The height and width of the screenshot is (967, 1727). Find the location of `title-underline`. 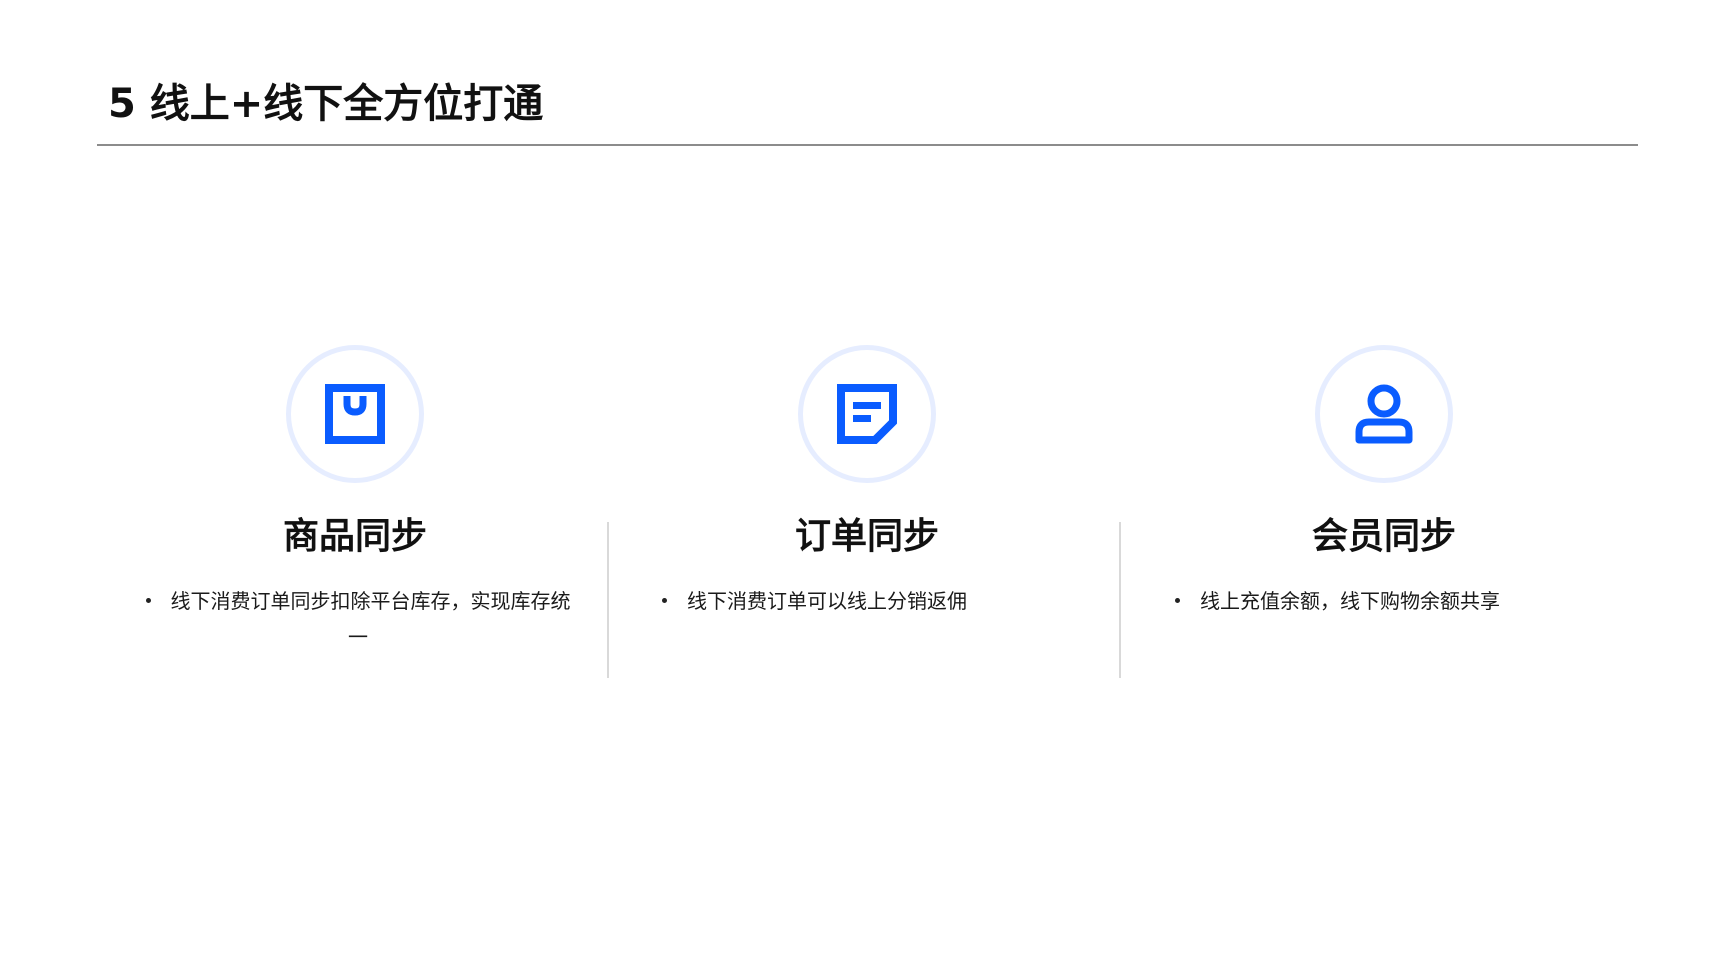

title-underline is located at coordinates (867, 145).